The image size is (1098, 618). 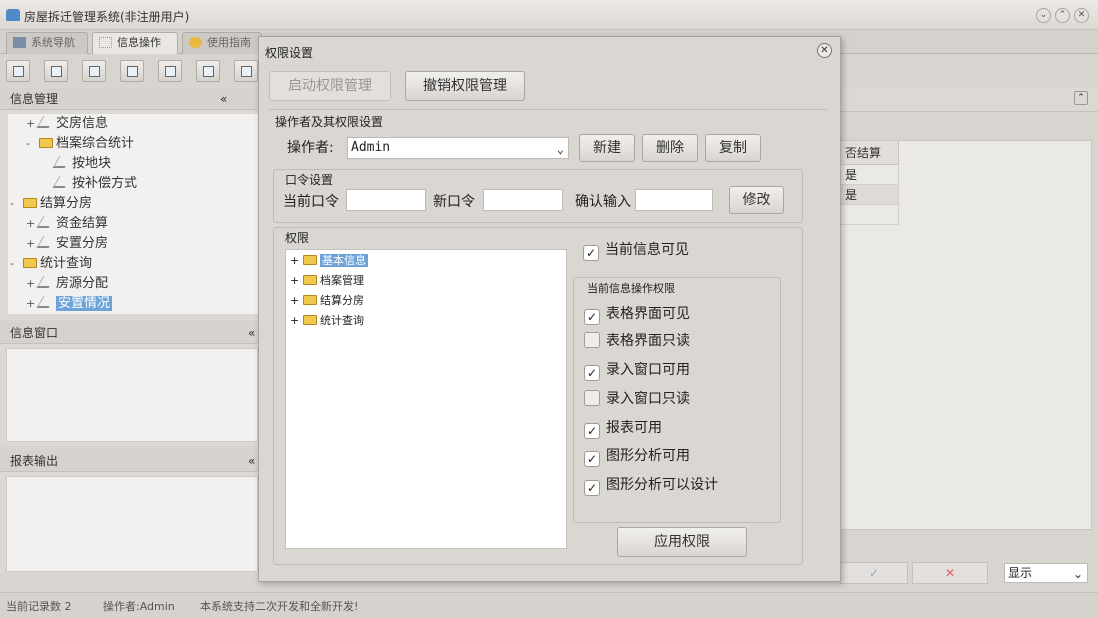 I want to click on search-tool-button, so click(x=18, y=71).